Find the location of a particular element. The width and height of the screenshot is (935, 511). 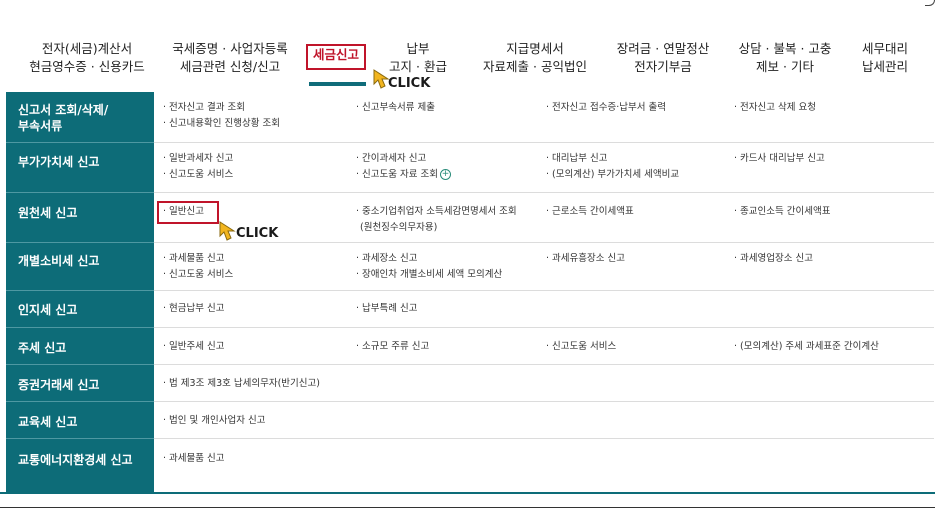

menu-link: · 전자신고 접수증·납부서 출력 is located at coordinates (606, 108).